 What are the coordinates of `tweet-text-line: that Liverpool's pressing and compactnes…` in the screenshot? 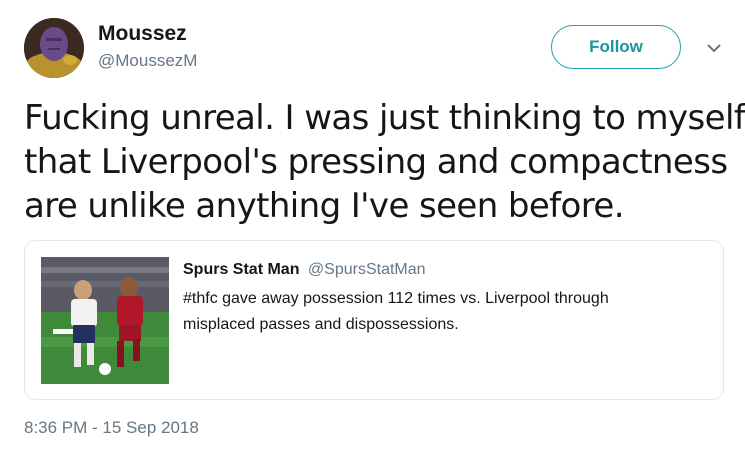 It's located at (376, 162).